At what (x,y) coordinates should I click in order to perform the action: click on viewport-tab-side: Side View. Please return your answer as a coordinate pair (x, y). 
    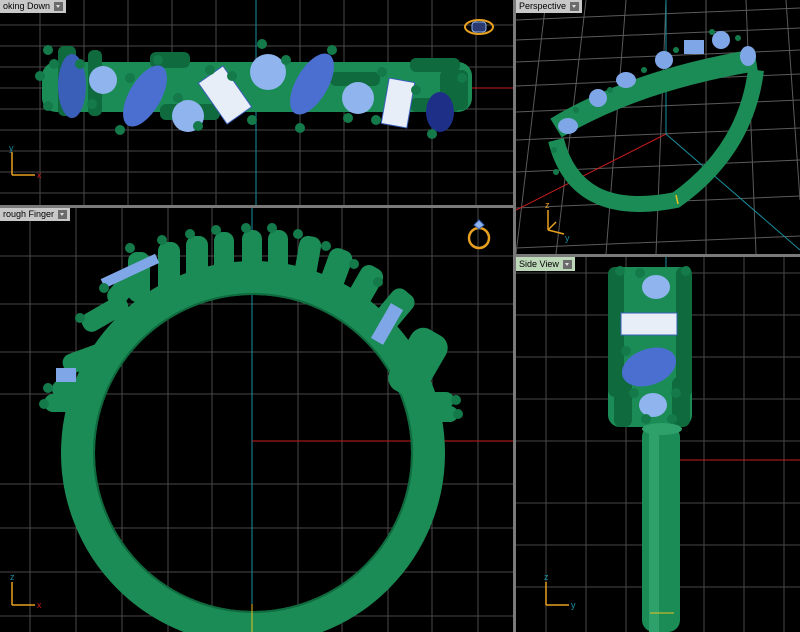
    Looking at the image, I should click on (545, 264).